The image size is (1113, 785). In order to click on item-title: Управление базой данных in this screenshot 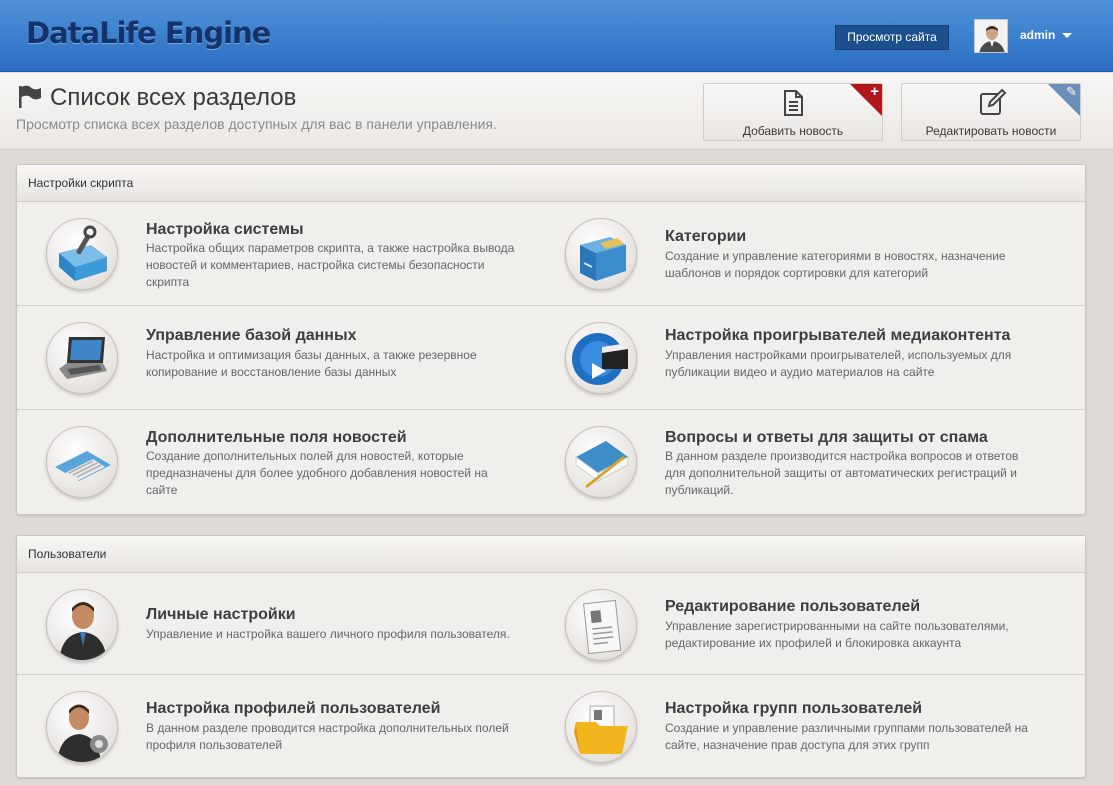, I will do `click(251, 335)`.